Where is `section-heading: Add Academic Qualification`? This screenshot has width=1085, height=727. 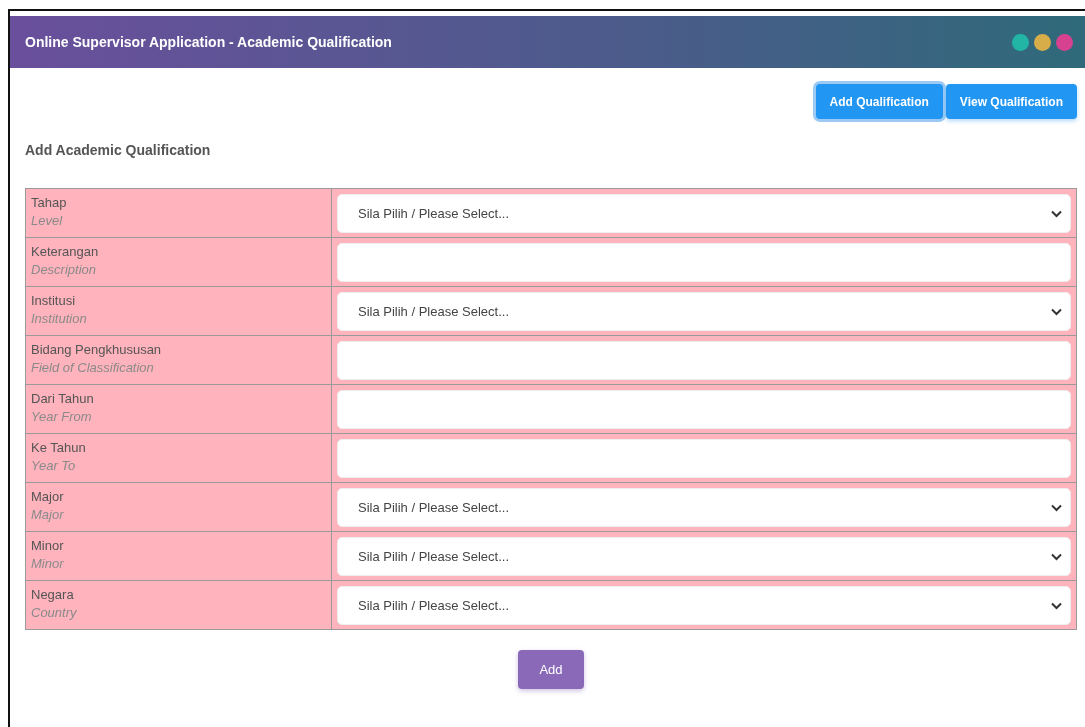 section-heading: Add Academic Qualification is located at coordinates (118, 150).